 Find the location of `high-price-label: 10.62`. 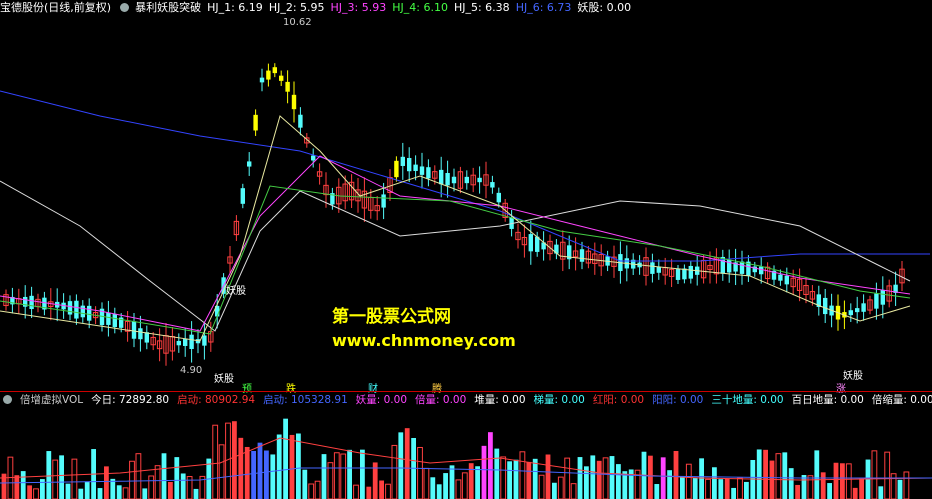

high-price-label: 10.62 is located at coordinates (297, 22).